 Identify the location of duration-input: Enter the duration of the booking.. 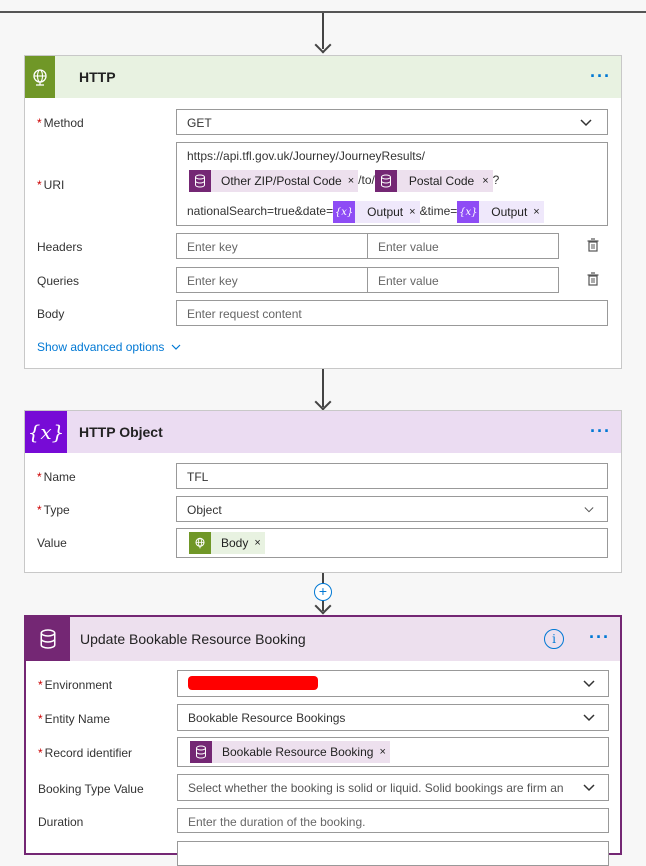
(393, 820).